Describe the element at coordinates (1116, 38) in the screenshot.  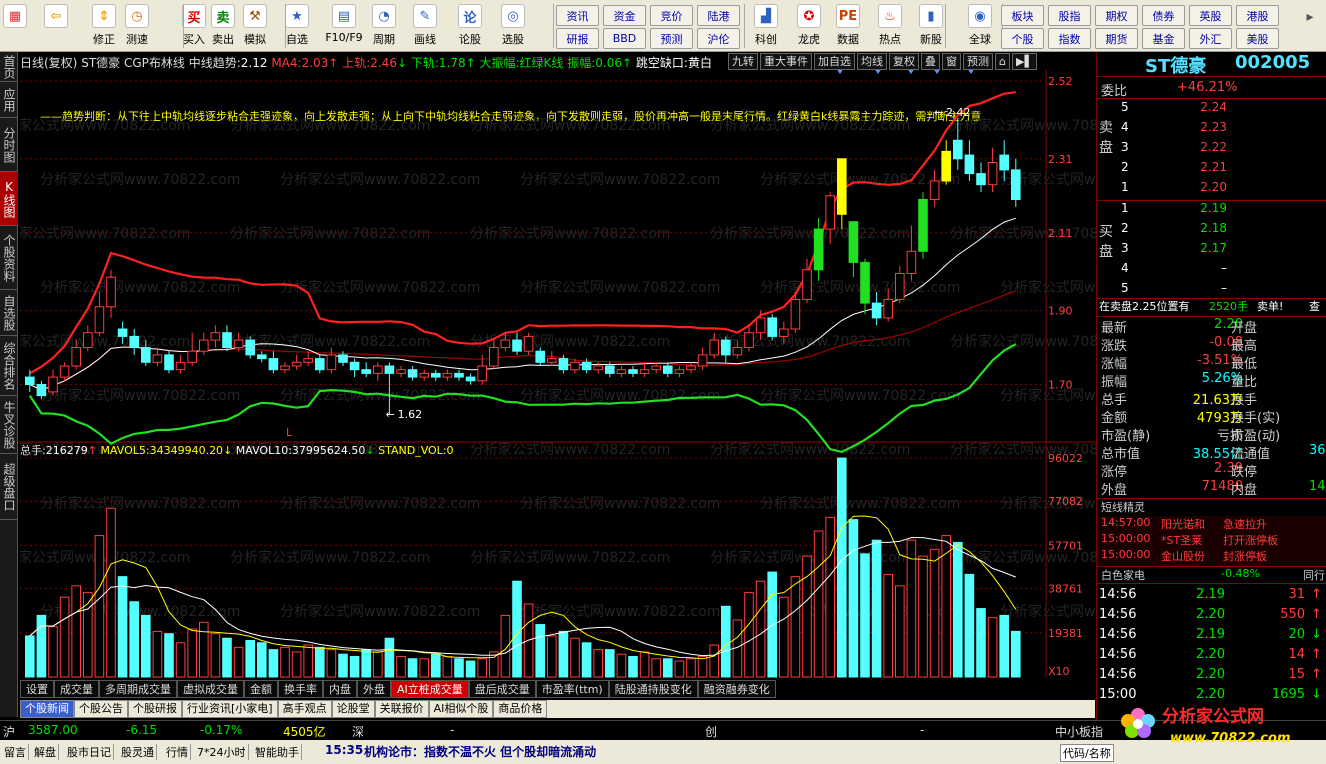
I see `market-nav-button: 期货` at that location.